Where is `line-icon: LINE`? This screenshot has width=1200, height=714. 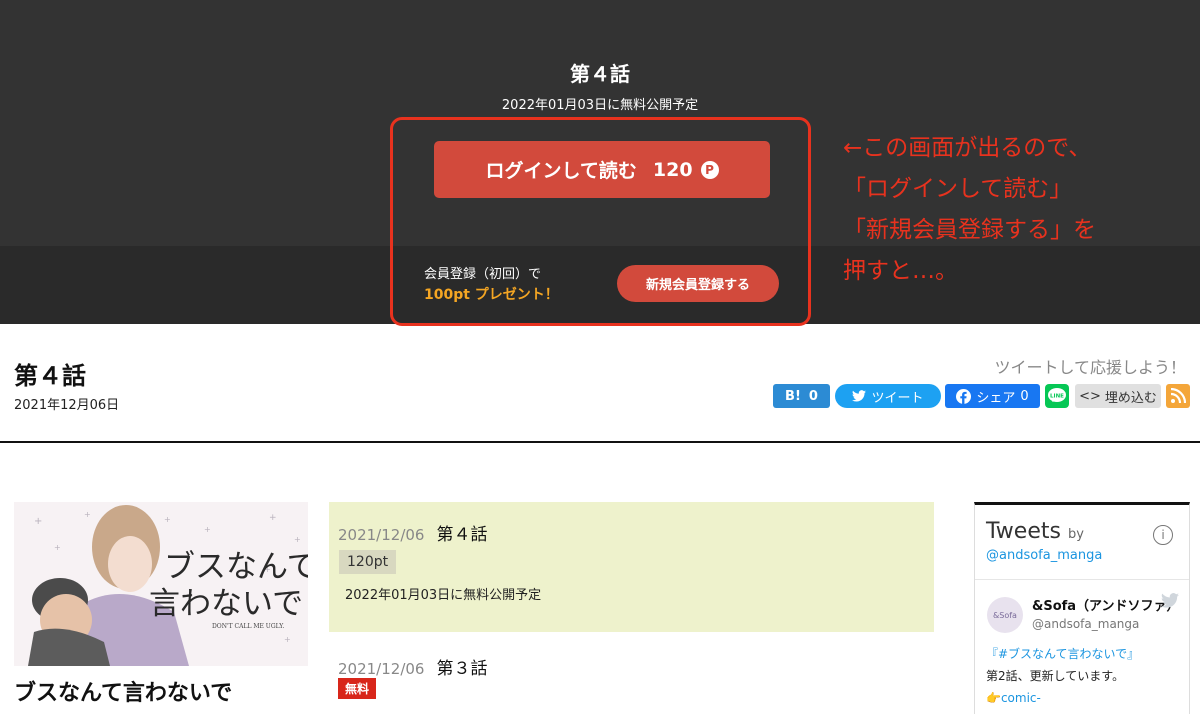
line-icon: LINE is located at coordinates (1057, 395).